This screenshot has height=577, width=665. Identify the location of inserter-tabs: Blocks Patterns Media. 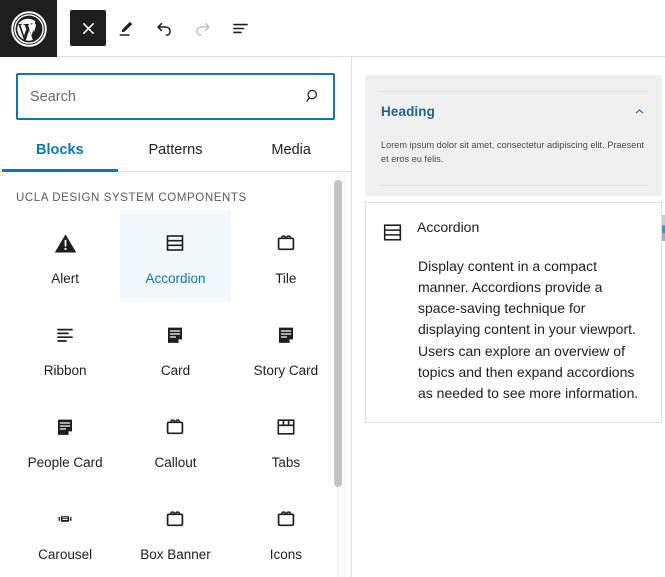
(175, 152).